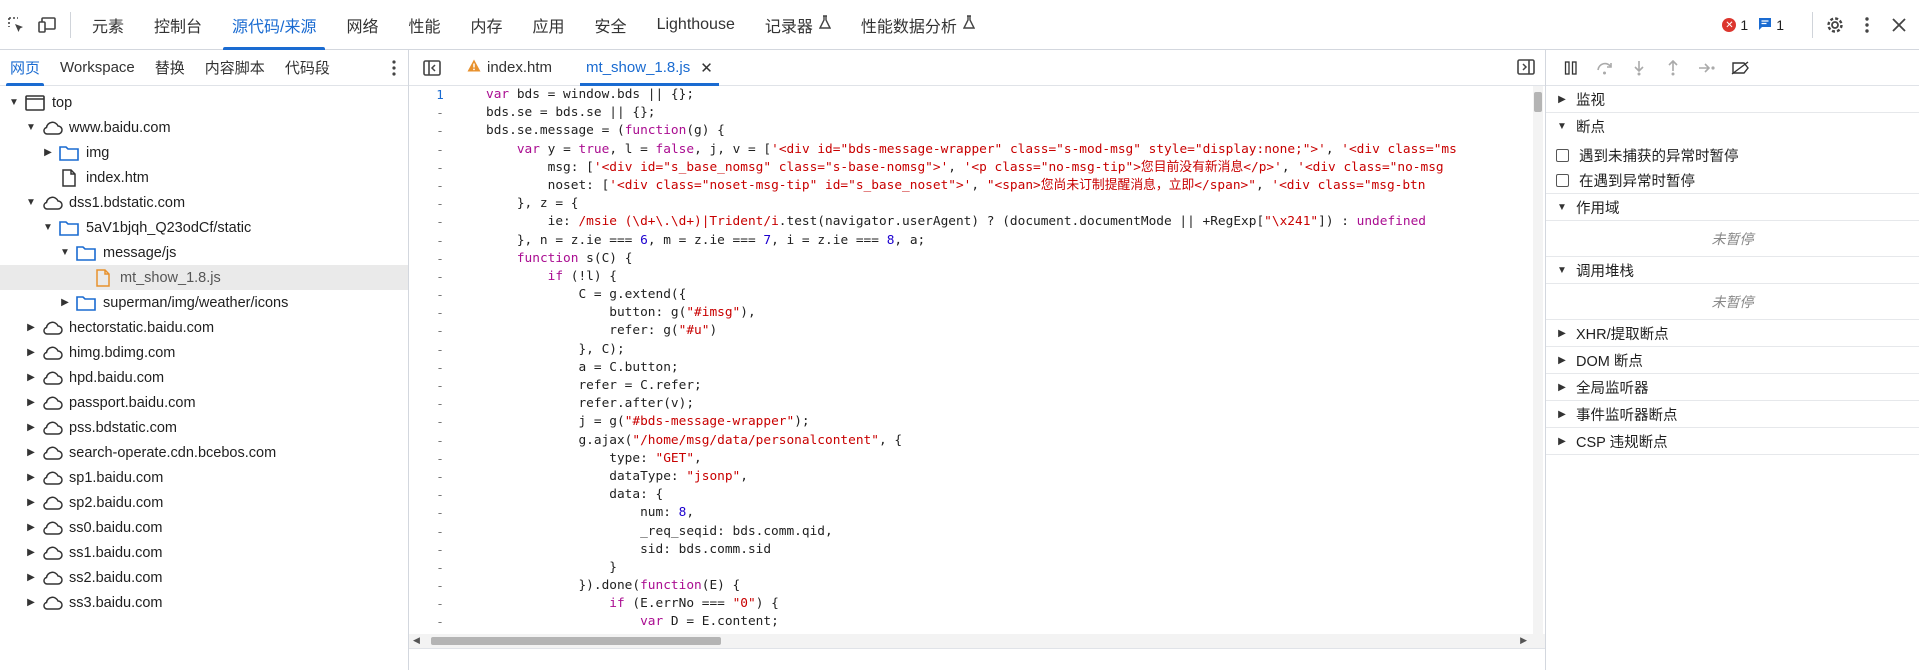  I want to click on code-line: type: "GET",, so click(1008, 459).